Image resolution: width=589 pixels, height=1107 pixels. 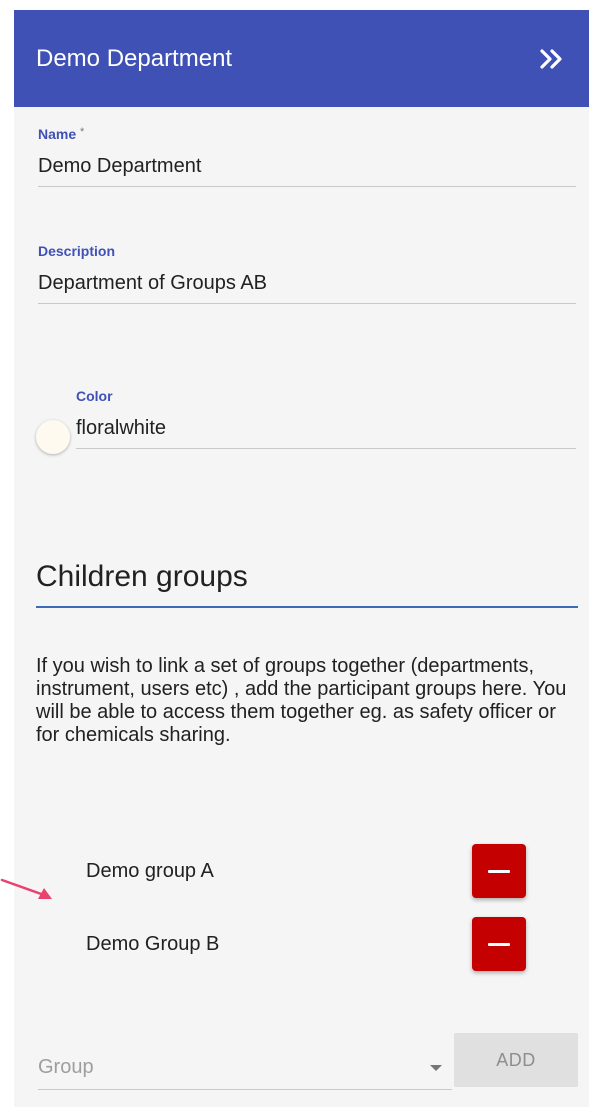 I want to click on name-field: Name * Demo Department, so click(x=307, y=156).